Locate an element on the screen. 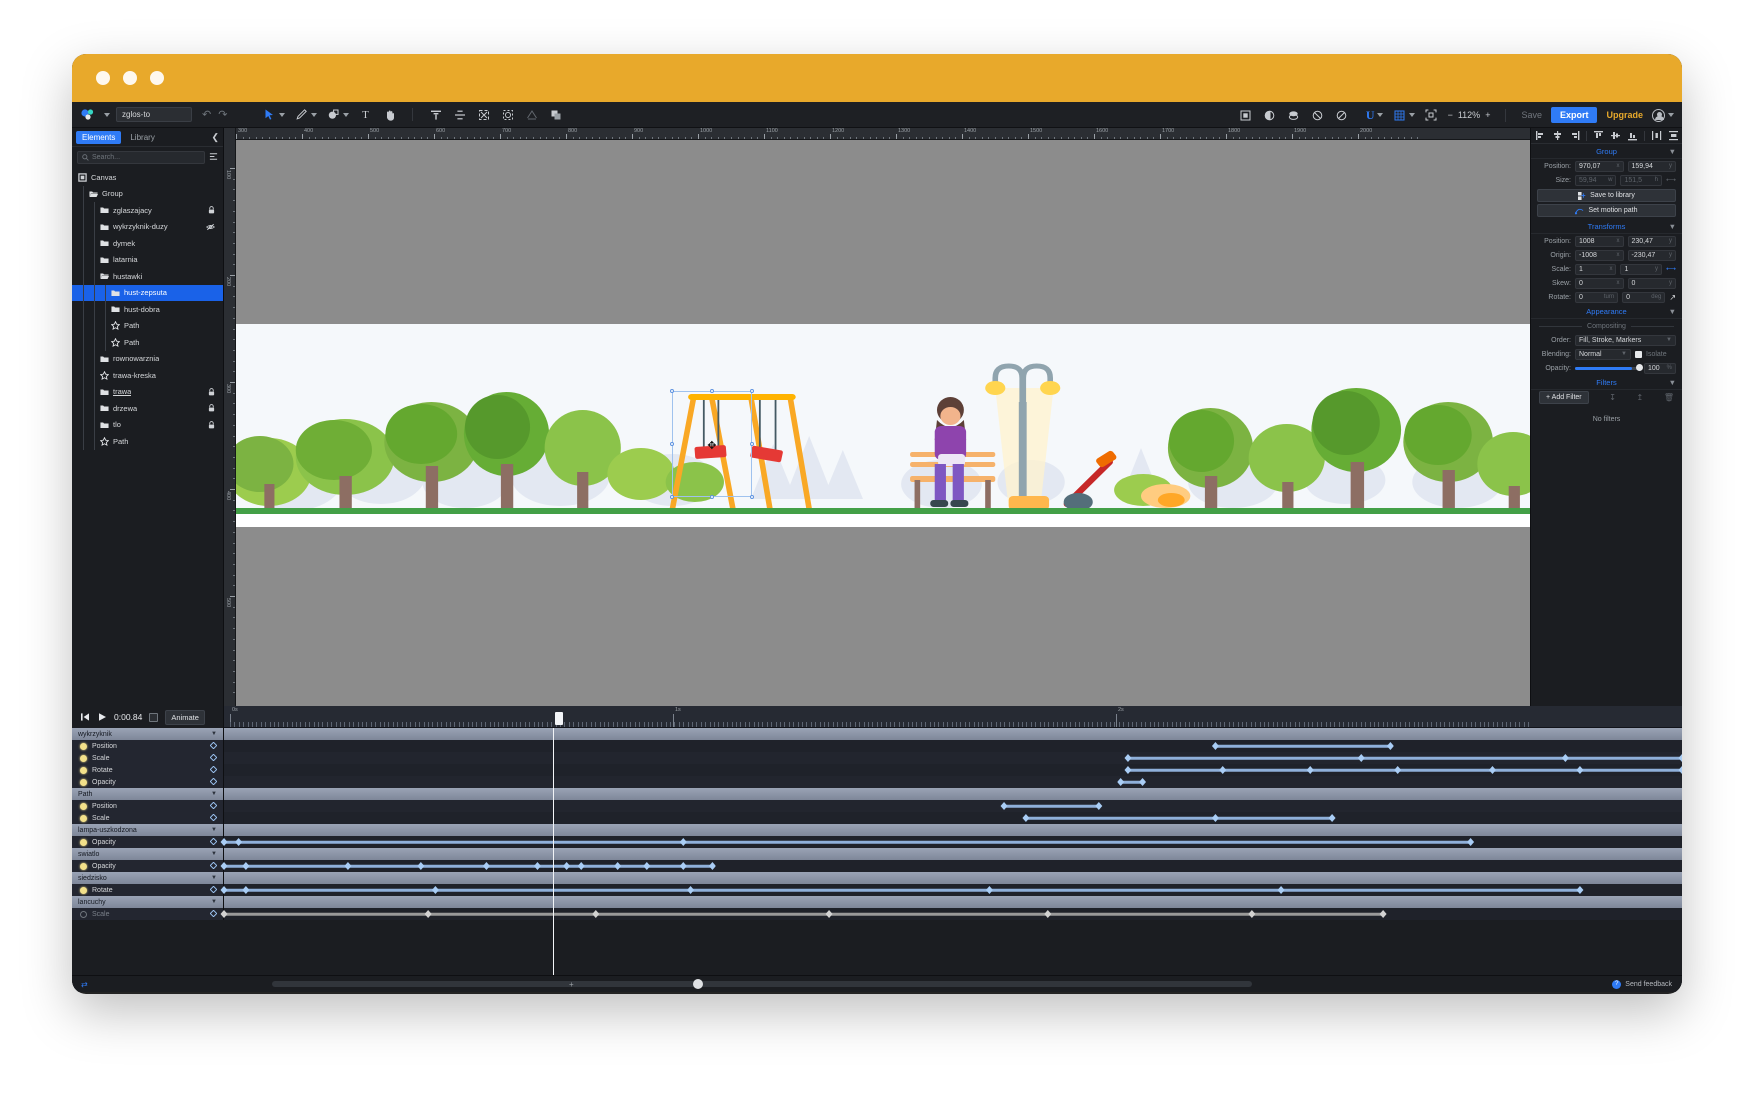 This screenshot has width=1754, height=1095. timeline-group-row: Path ▼ is located at coordinates (877, 794).